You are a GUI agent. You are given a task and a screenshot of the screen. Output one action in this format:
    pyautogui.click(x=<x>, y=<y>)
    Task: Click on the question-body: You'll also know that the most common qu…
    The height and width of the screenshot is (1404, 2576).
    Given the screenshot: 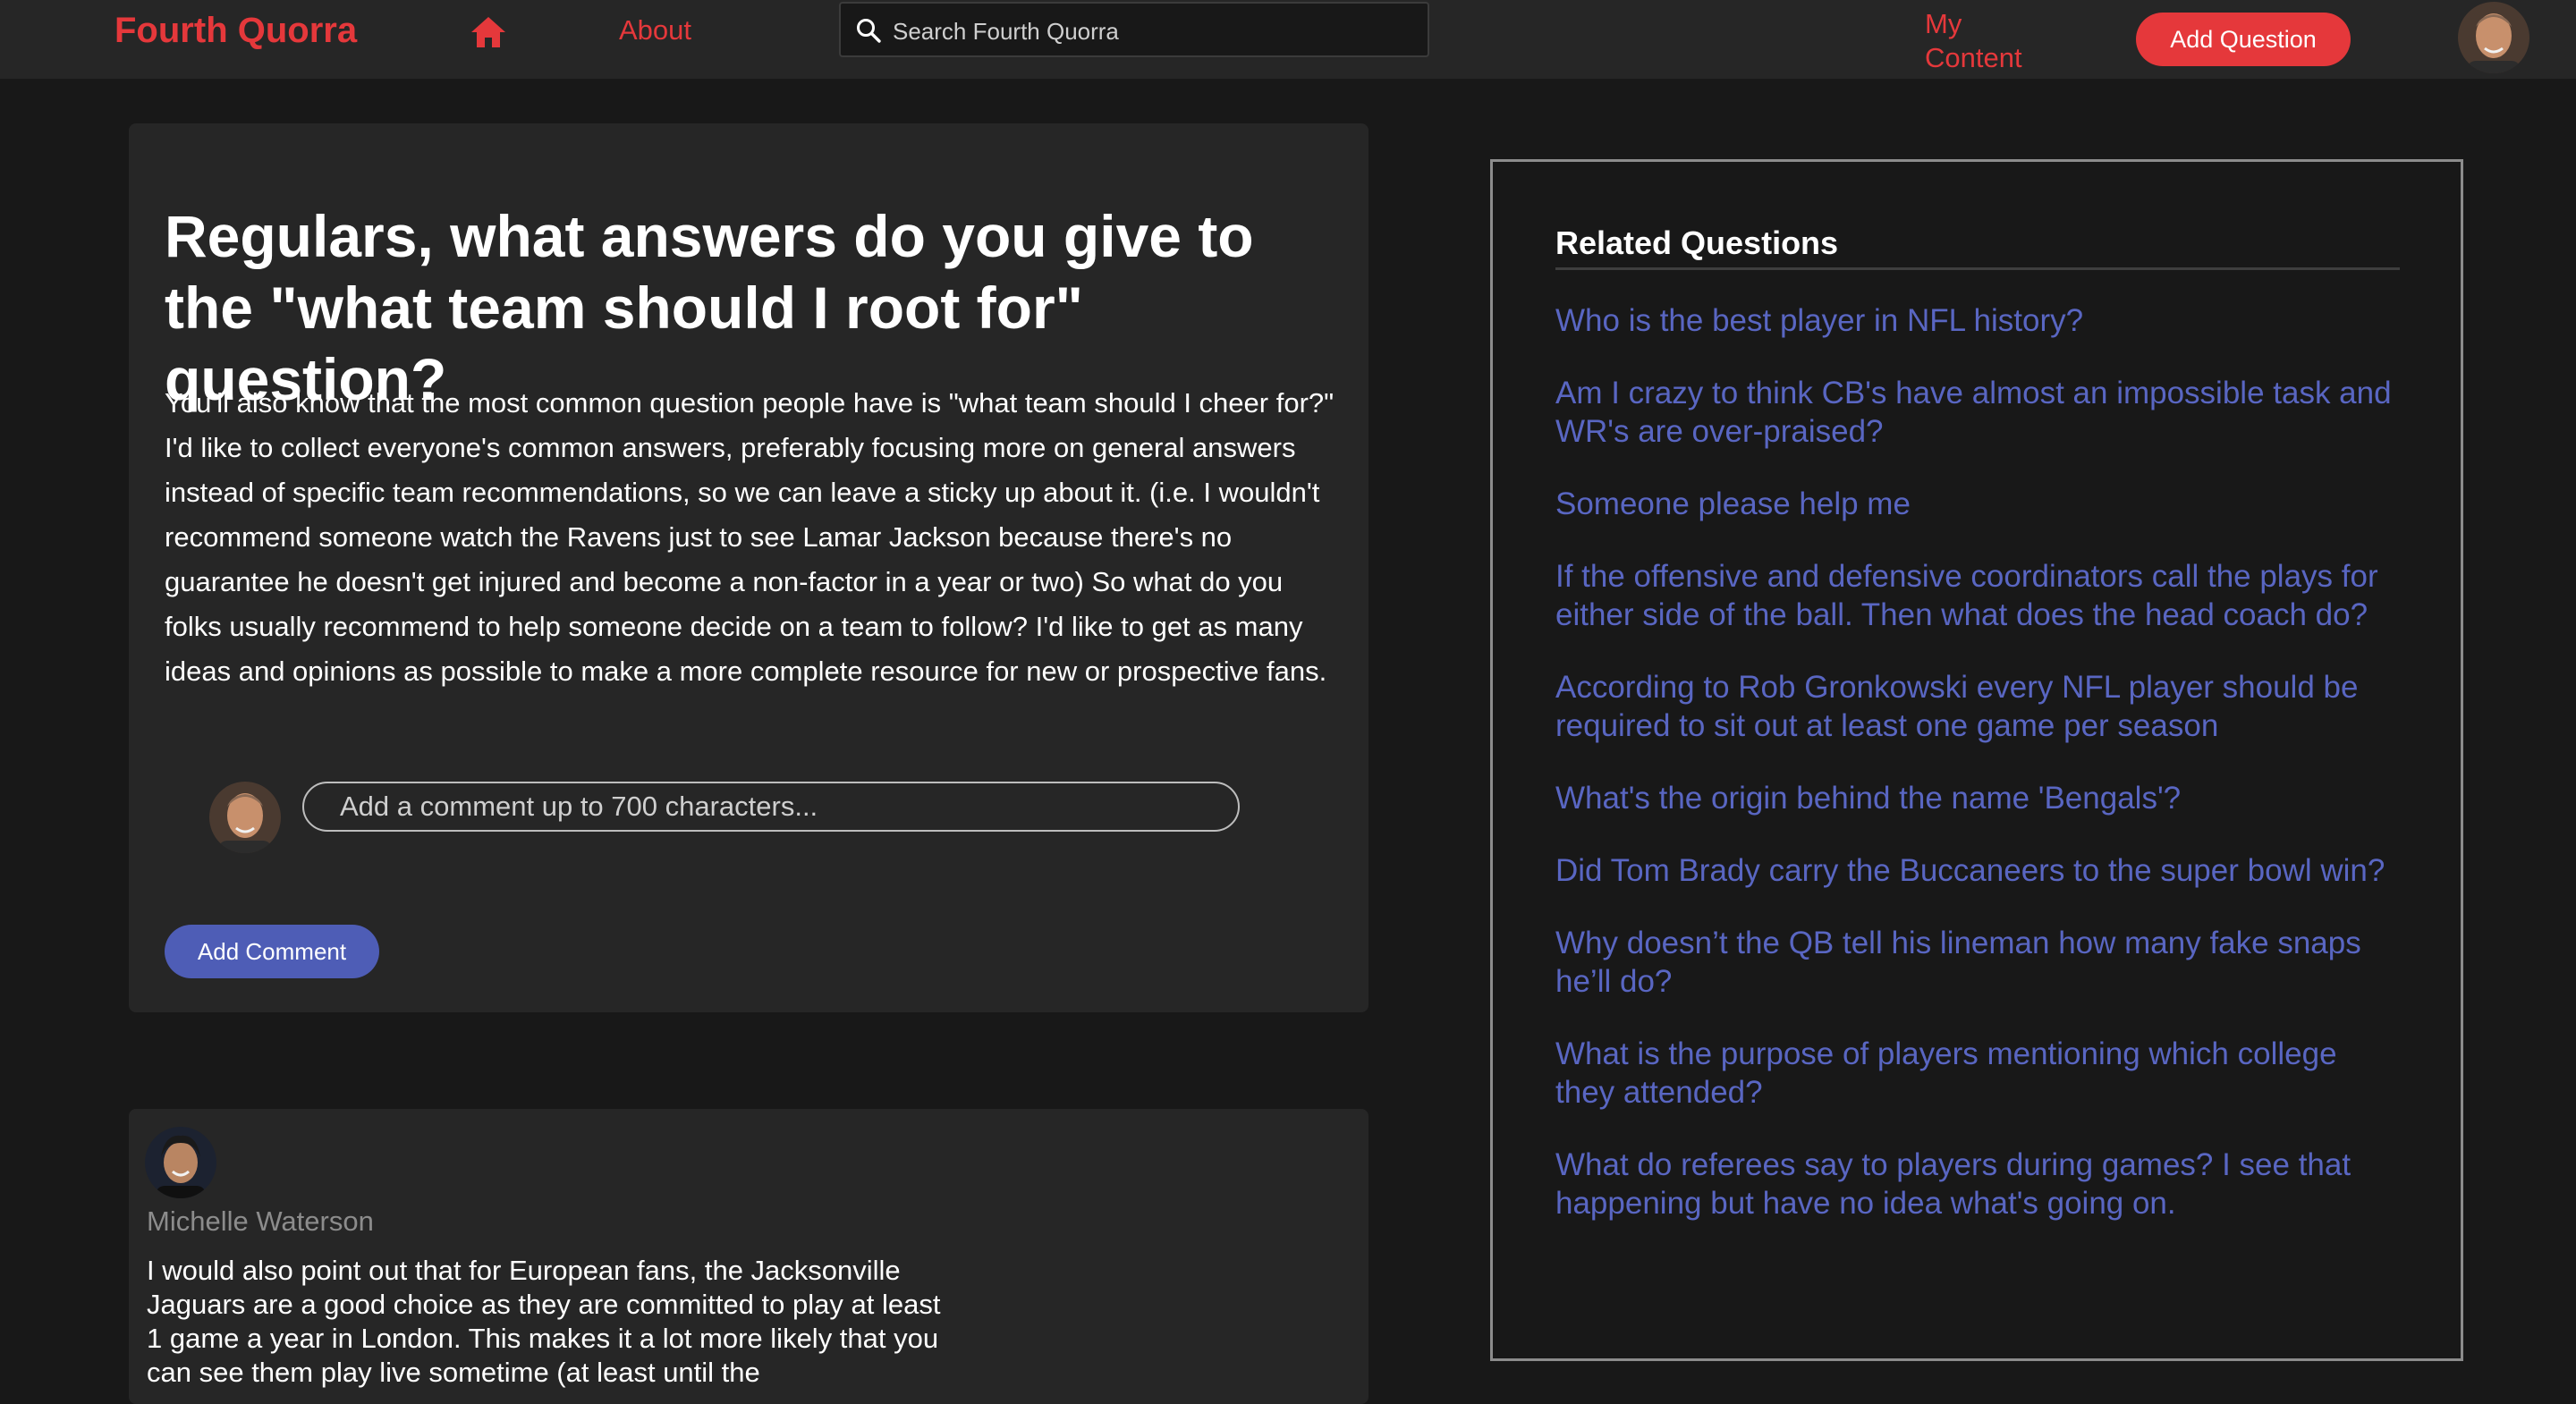 What is the action you would take?
    pyautogui.click(x=750, y=537)
    